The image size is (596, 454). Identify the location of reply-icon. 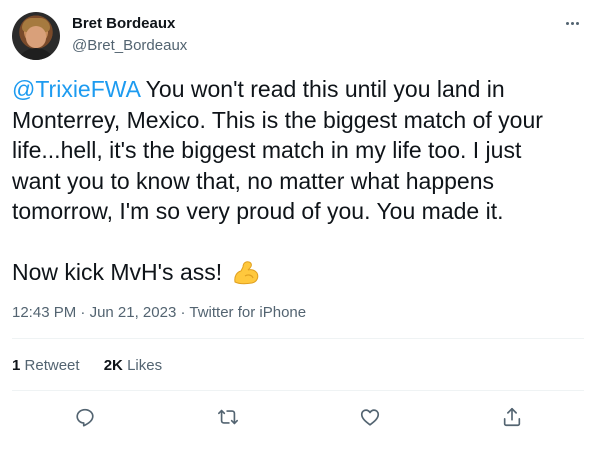
(85, 417).